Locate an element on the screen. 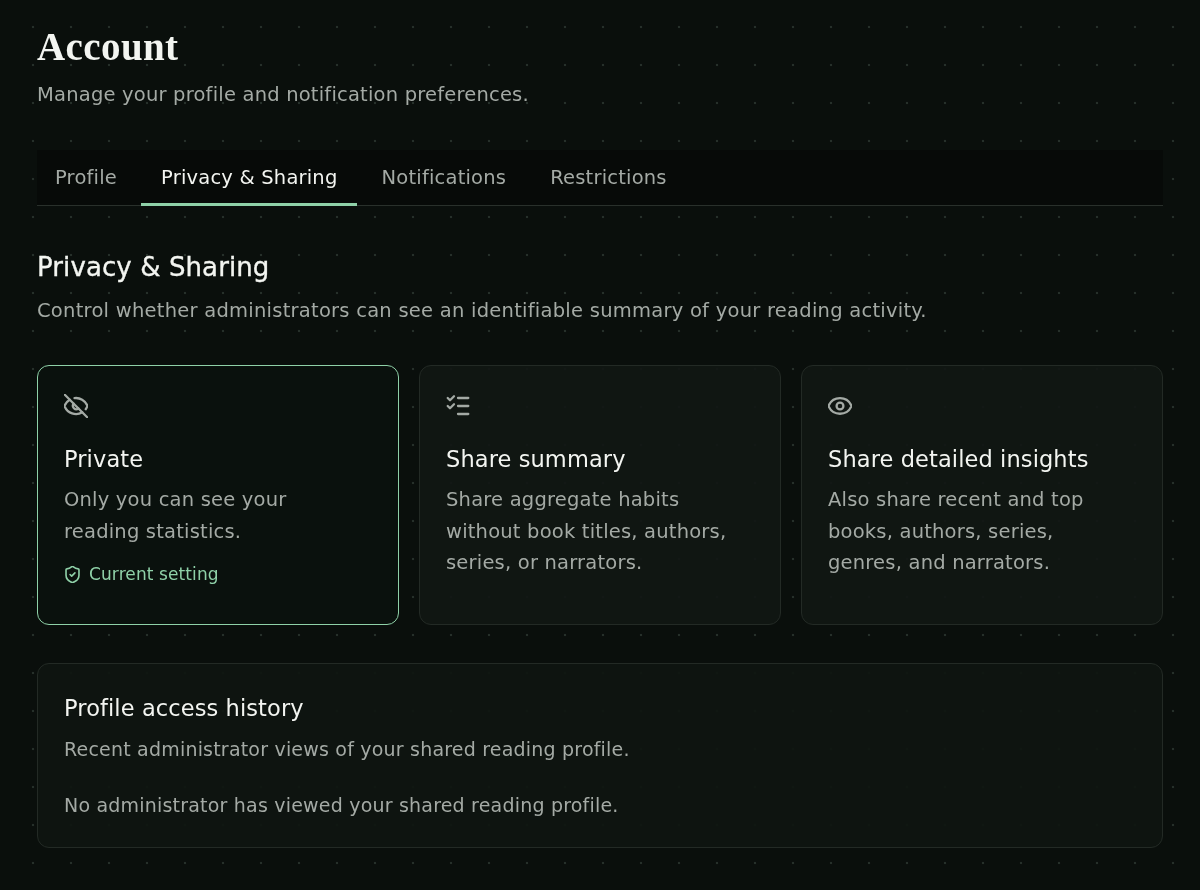 This screenshot has width=1200, height=890. eye-off-icon is located at coordinates (76, 406).